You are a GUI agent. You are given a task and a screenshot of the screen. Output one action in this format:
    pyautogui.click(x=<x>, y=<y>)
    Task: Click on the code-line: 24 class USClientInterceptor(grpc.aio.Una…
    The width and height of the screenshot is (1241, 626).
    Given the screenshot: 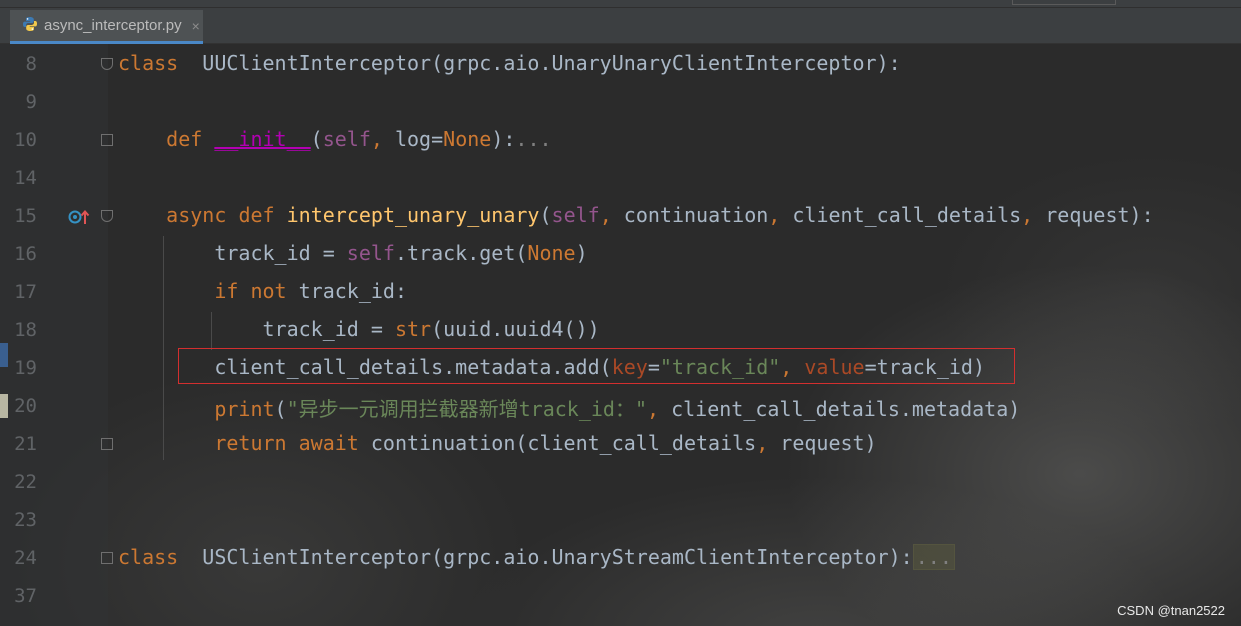 What is the action you would take?
    pyautogui.click(x=620, y=558)
    